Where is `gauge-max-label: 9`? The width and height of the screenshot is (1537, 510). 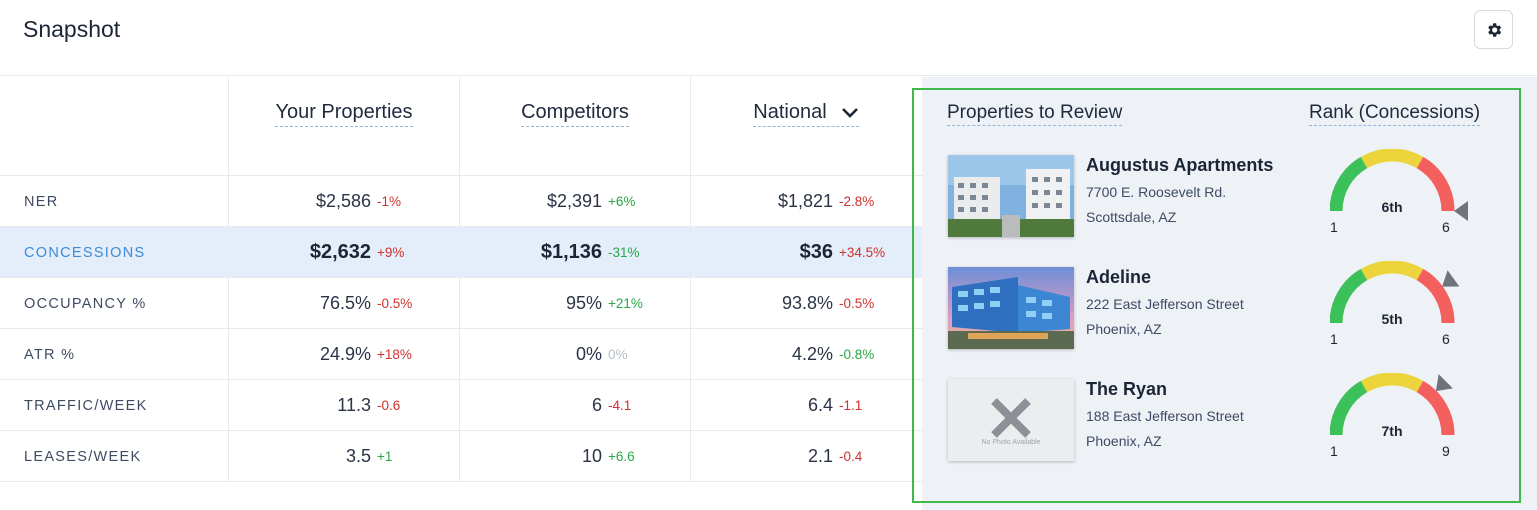
gauge-max-label: 9 is located at coordinates (1446, 451).